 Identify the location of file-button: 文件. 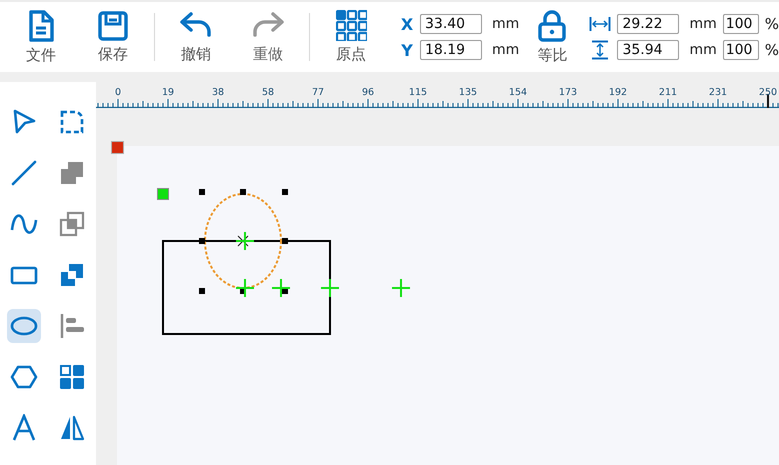
(41, 37).